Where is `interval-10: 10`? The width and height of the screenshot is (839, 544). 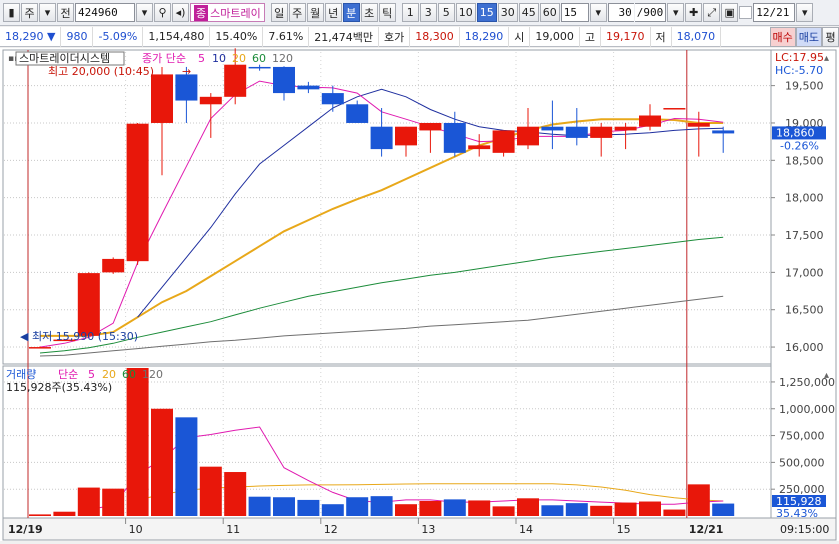
interval-10: 10 is located at coordinates (465, 12).